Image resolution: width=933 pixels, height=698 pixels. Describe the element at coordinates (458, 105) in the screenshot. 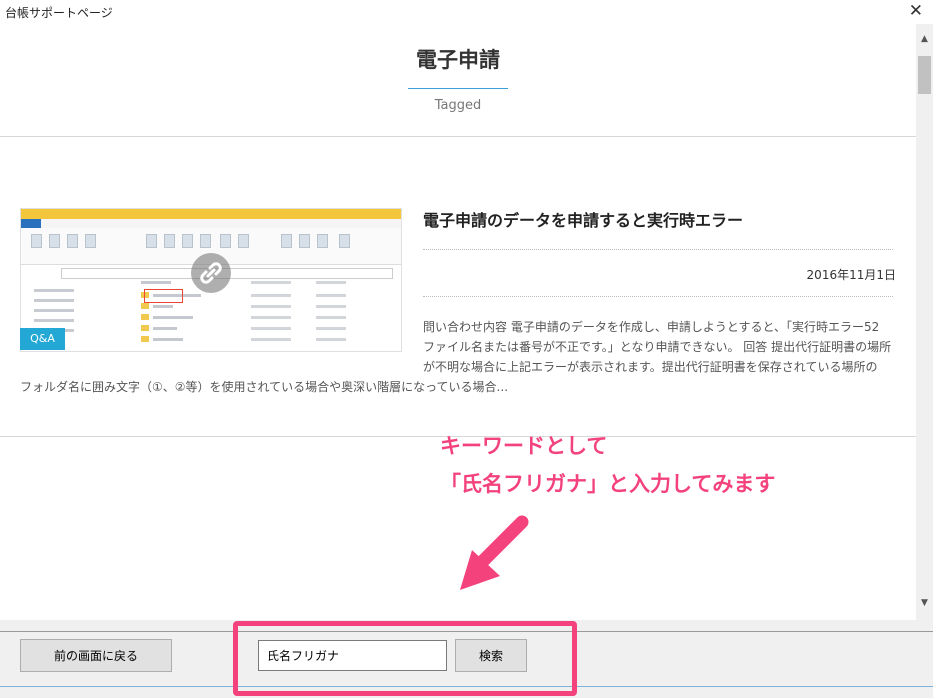

I see `page-subtitle: Tagged` at that location.